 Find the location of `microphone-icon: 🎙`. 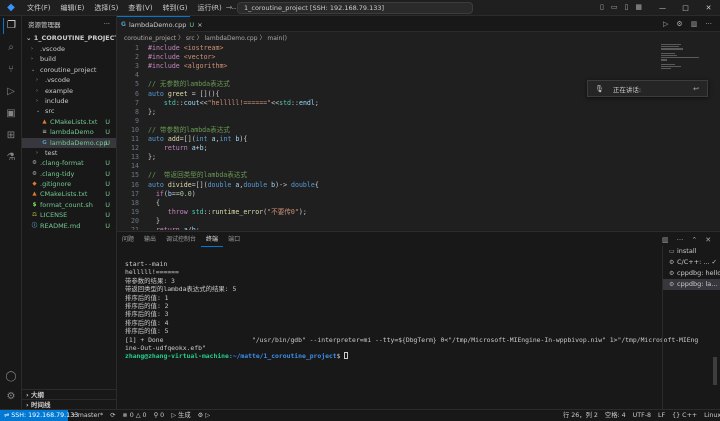

microphone-icon: 🎙 is located at coordinates (599, 89).